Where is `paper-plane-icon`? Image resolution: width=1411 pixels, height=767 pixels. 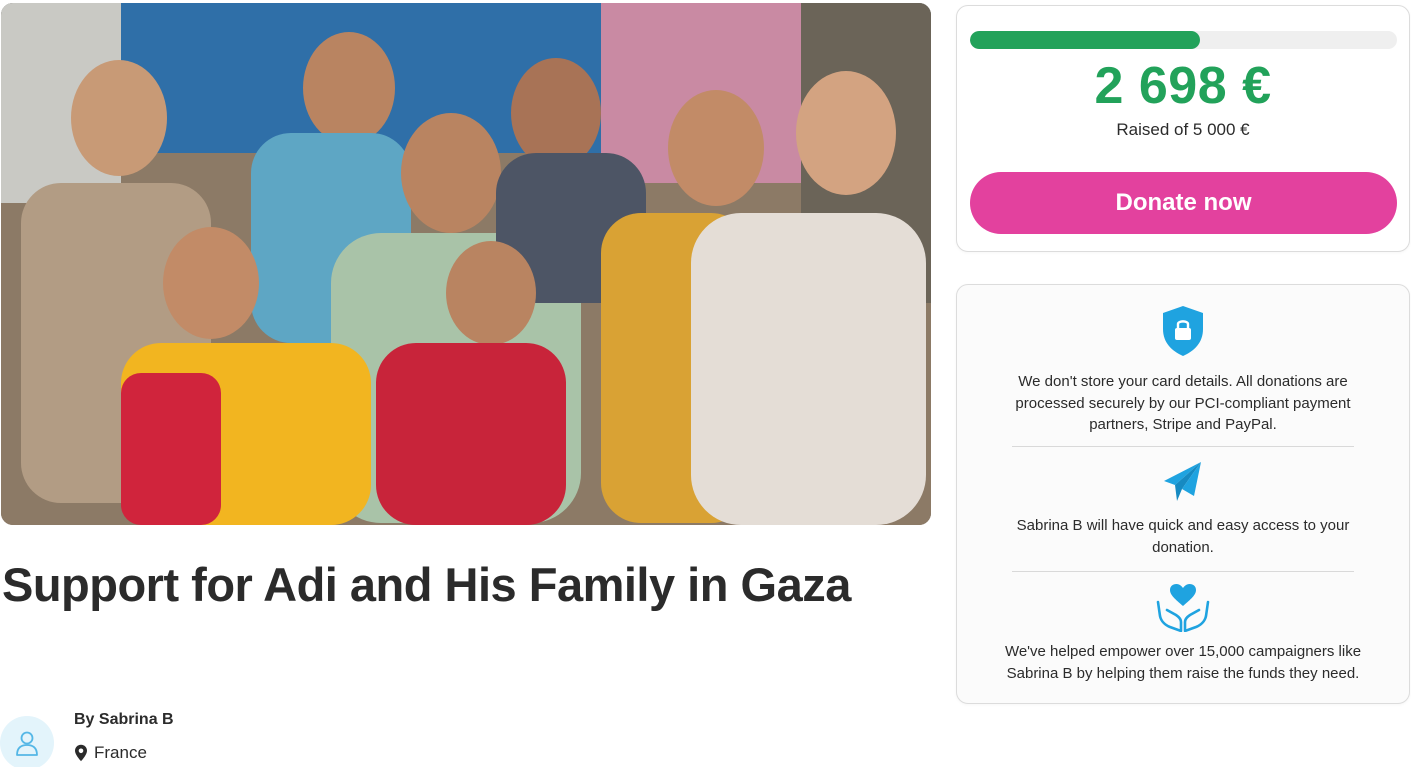
paper-plane-icon is located at coordinates (1182, 481).